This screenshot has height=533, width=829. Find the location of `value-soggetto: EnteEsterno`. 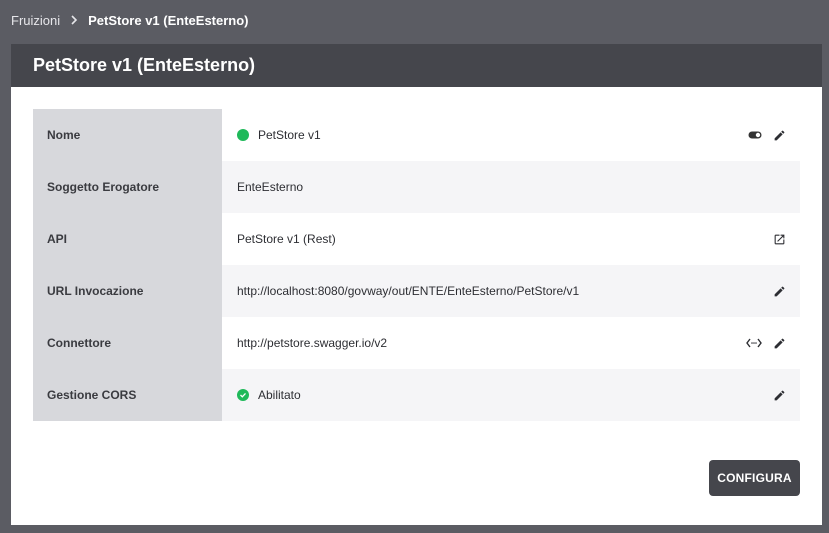

value-soggetto: EnteEsterno is located at coordinates (270, 187).